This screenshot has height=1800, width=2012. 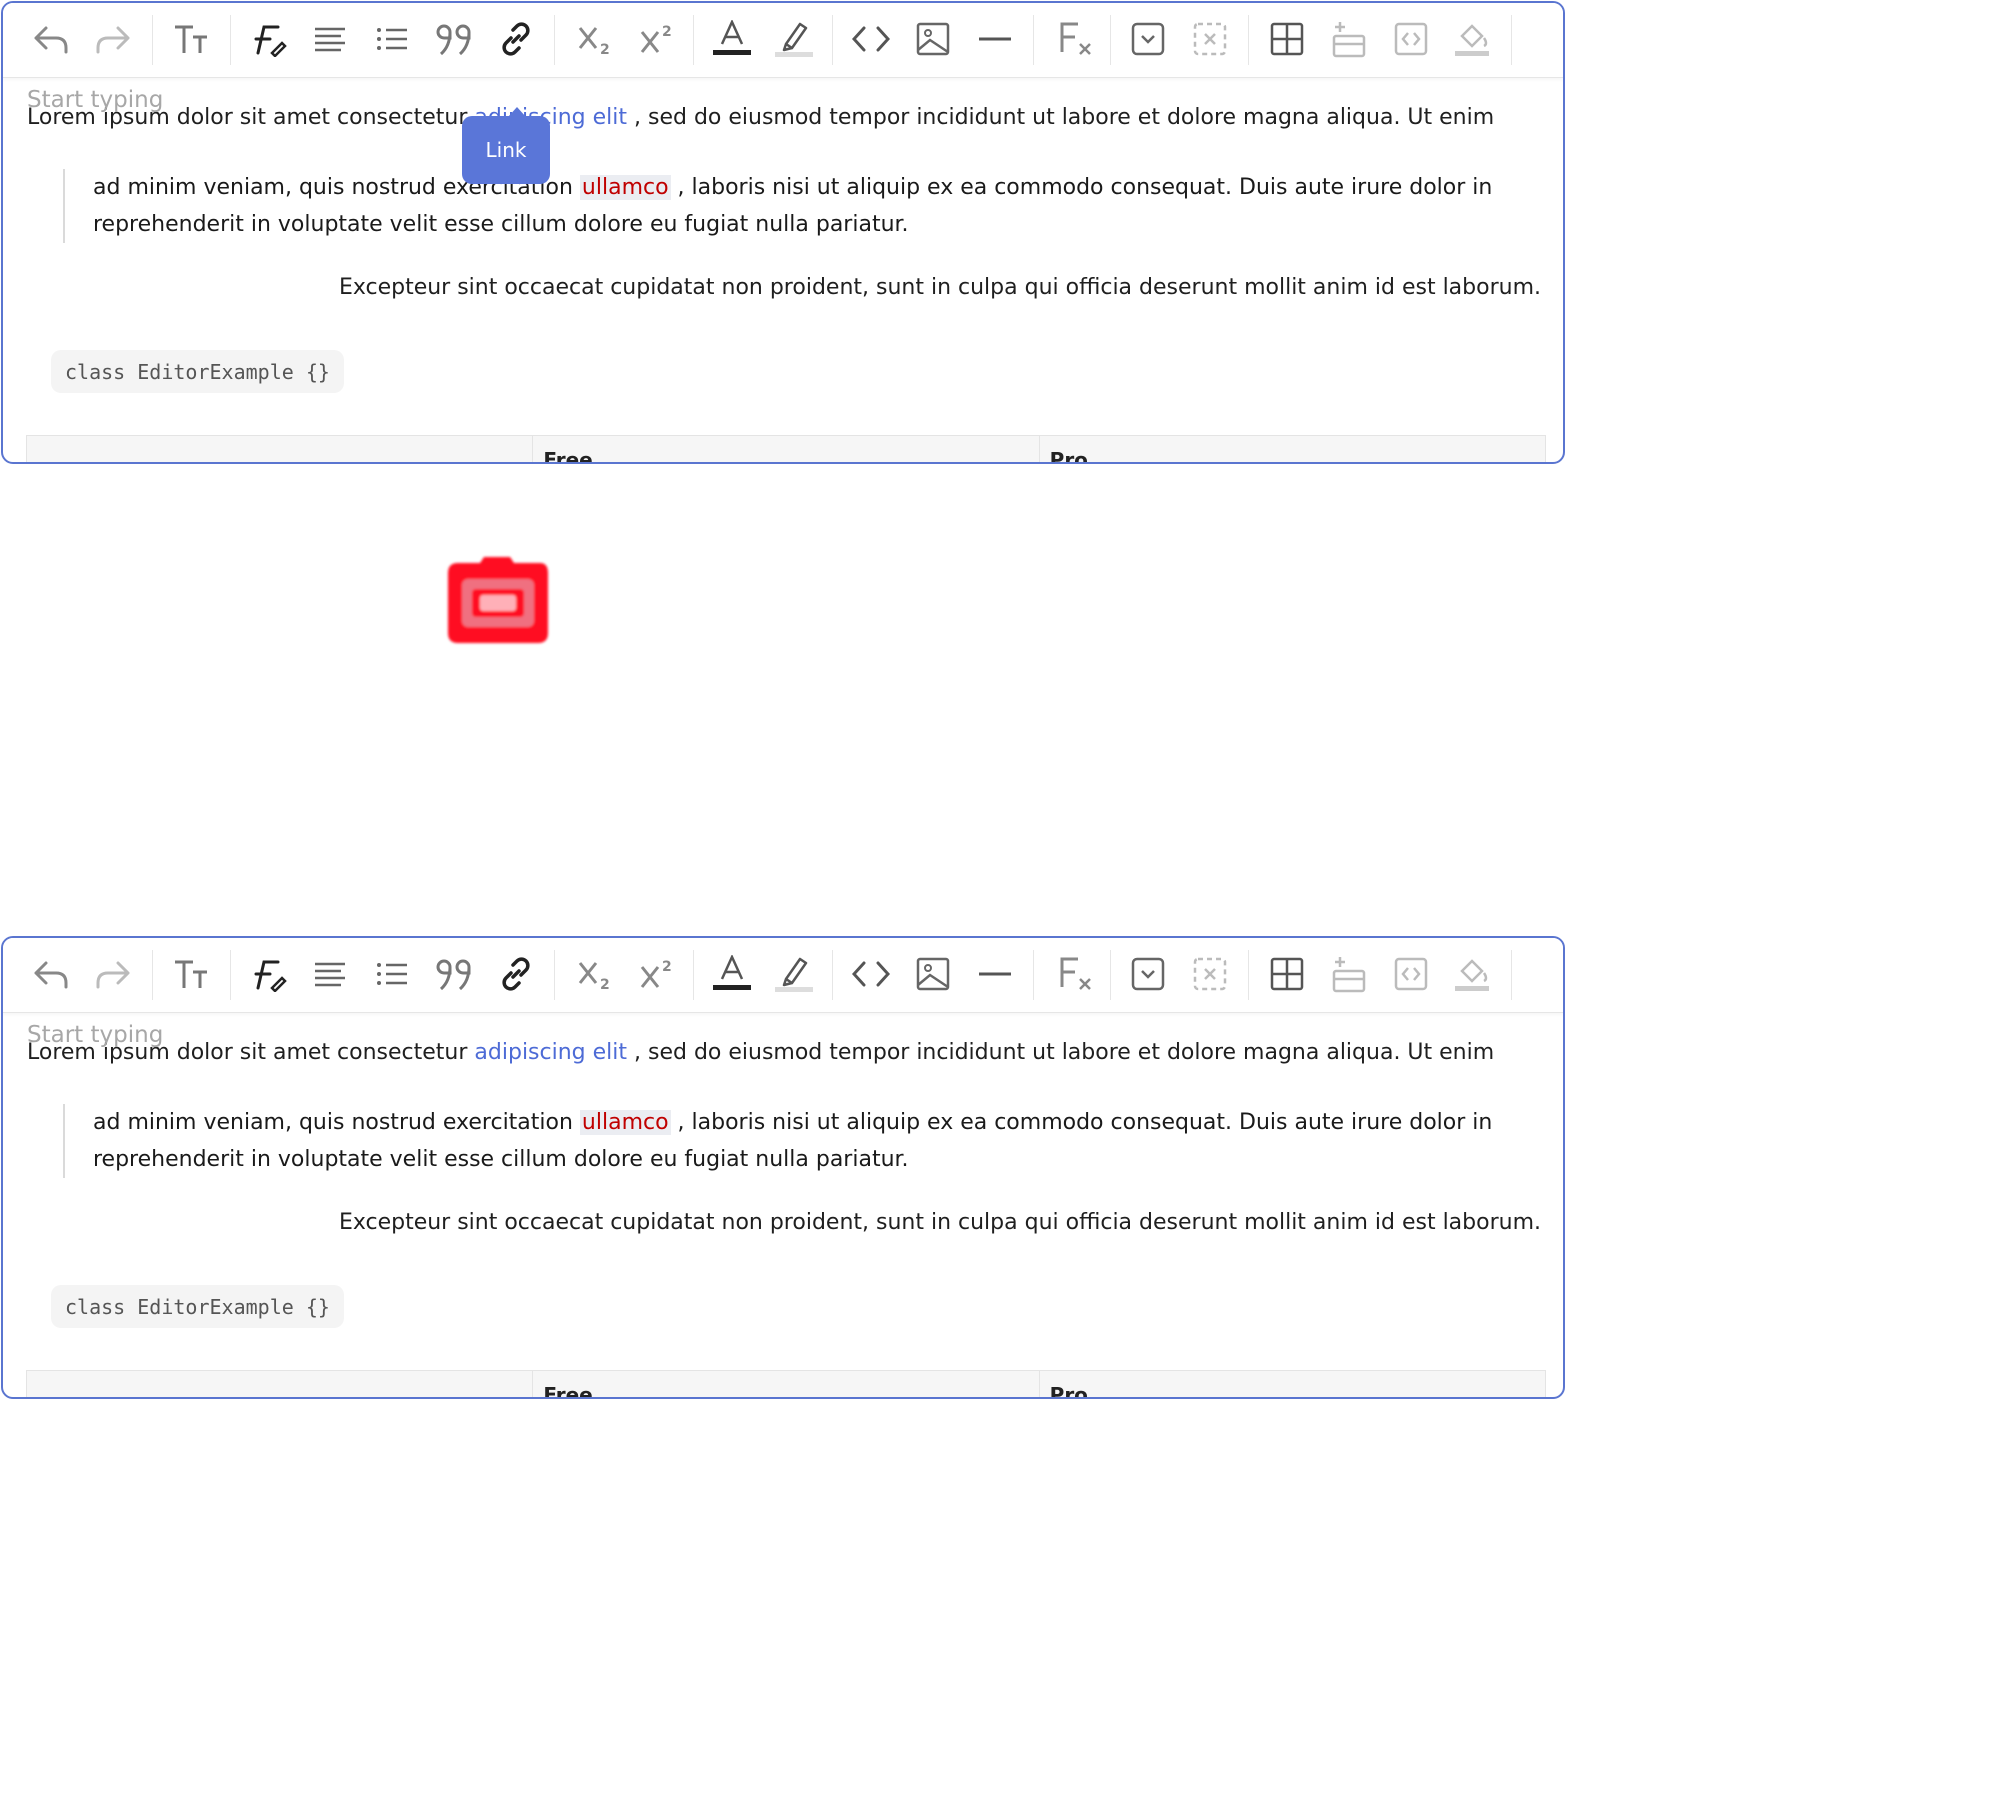 What do you see at coordinates (506, 145) in the screenshot?
I see `link-tooltip: Link` at bounding box center [506, 145].